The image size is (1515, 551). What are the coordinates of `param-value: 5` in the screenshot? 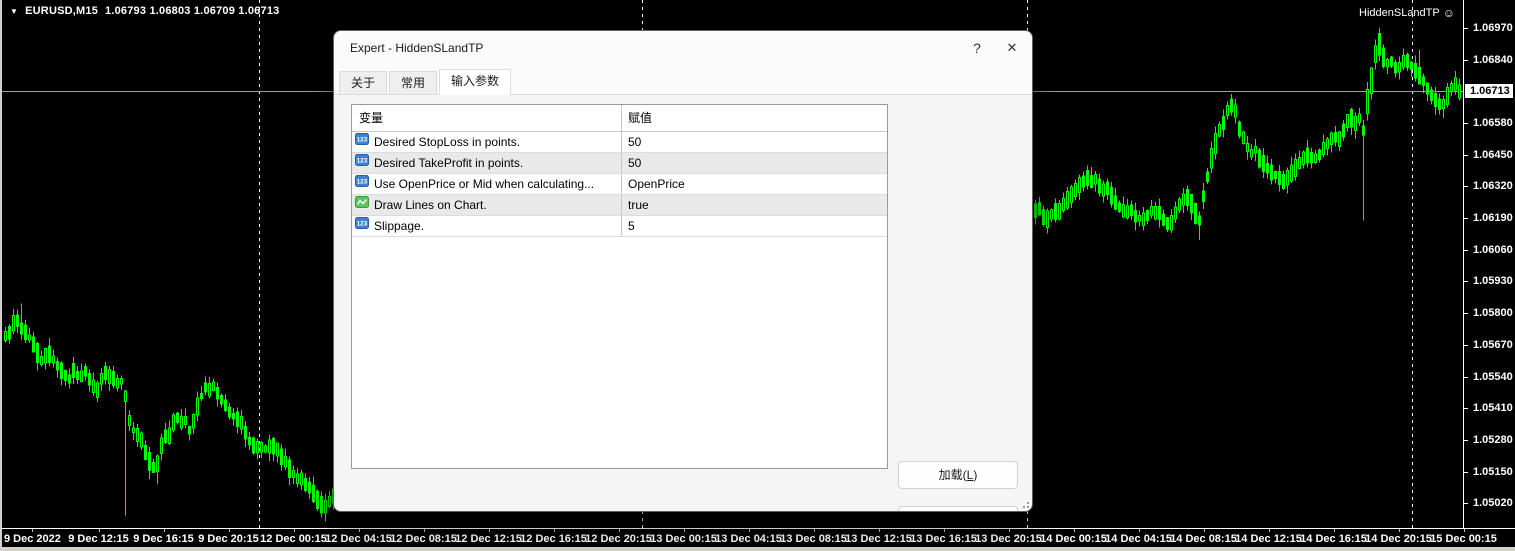 It's located at (754, 226).